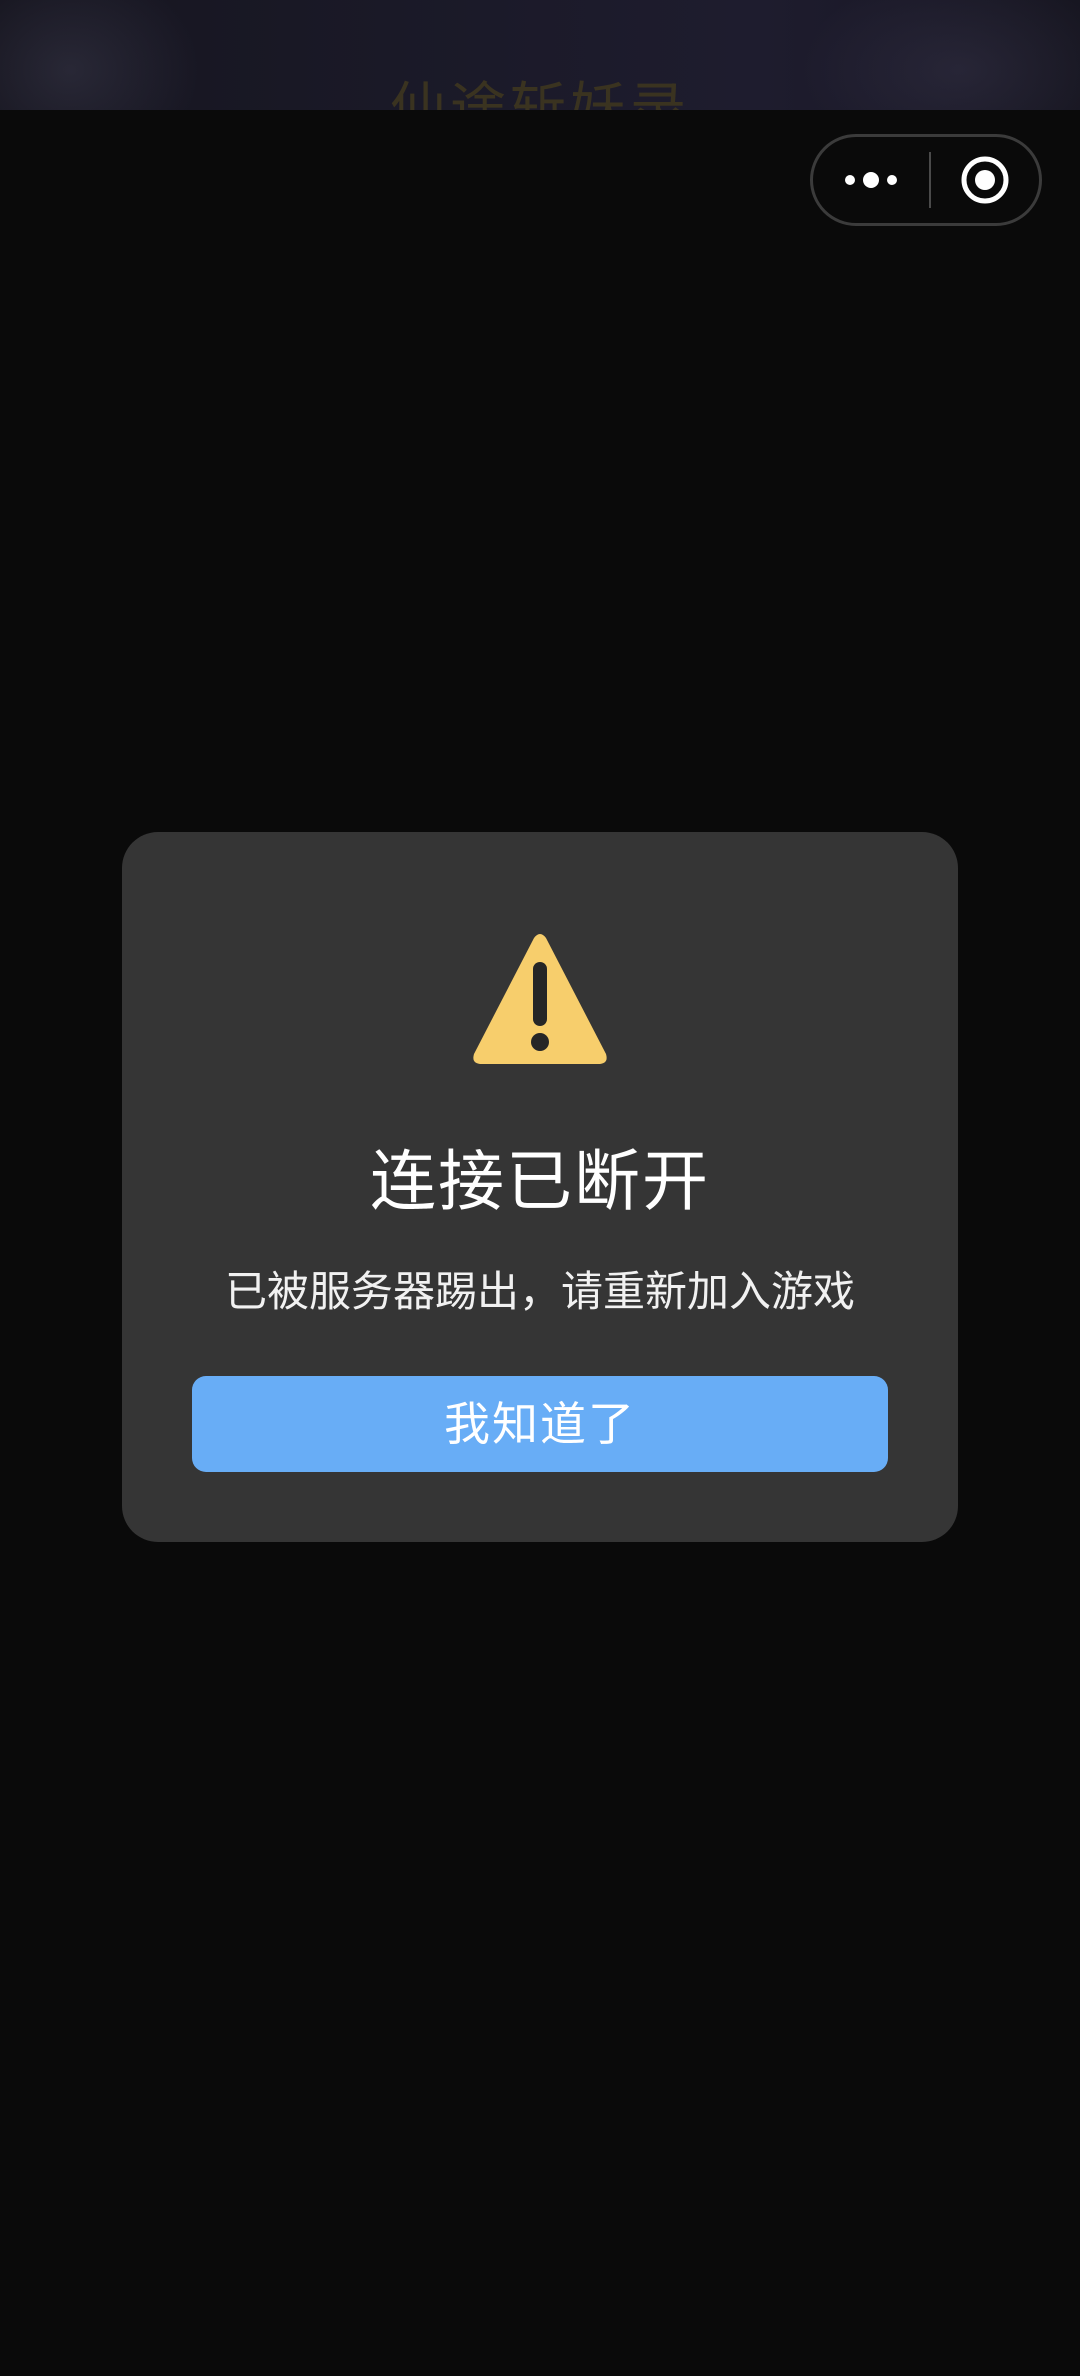 Image resolution: width=1080 pixels, height=2376 pixels. What do you see at coordinates (540, 95) in the screenshot?
I see `game-title: 仙途斩妖录` at bounding box center [540, 95].